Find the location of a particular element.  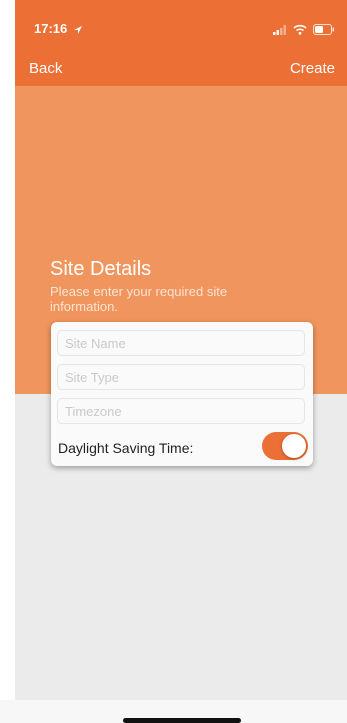

wifi-icon is located at coordinates (300, 31).